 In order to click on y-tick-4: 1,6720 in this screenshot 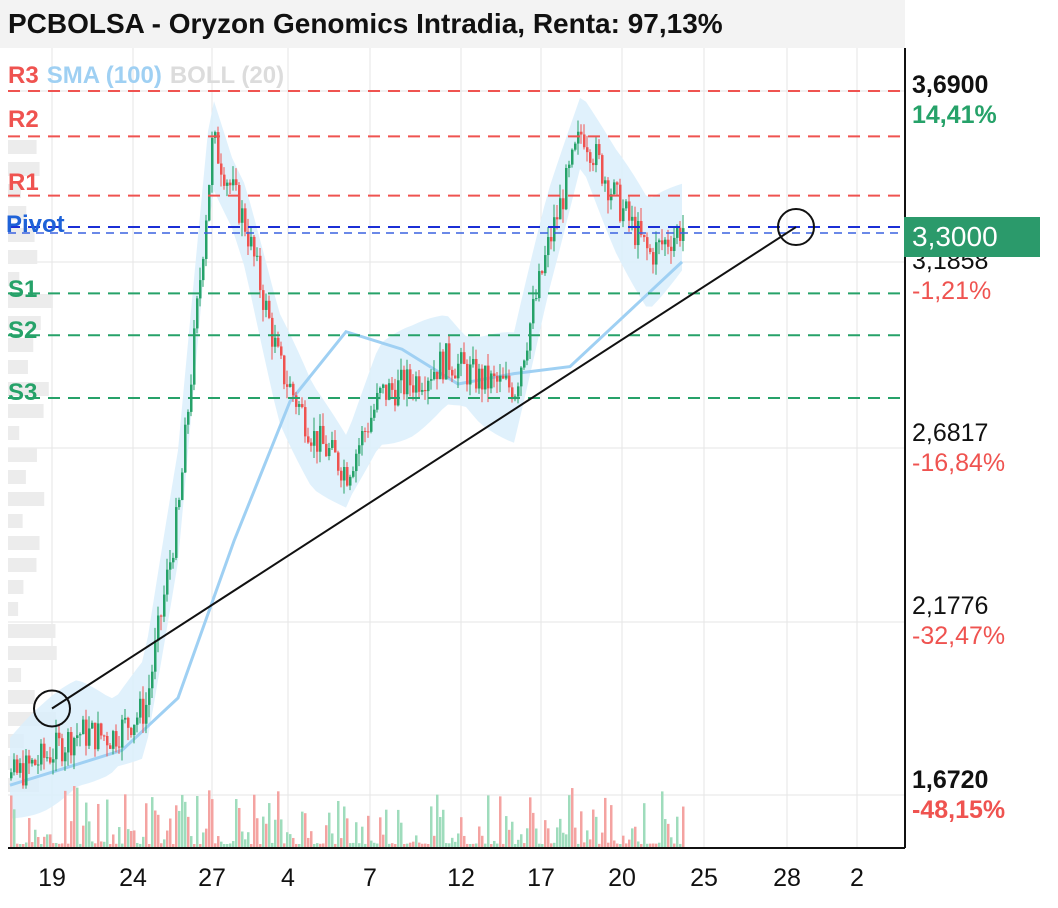, I will do `click(950, 780)`.